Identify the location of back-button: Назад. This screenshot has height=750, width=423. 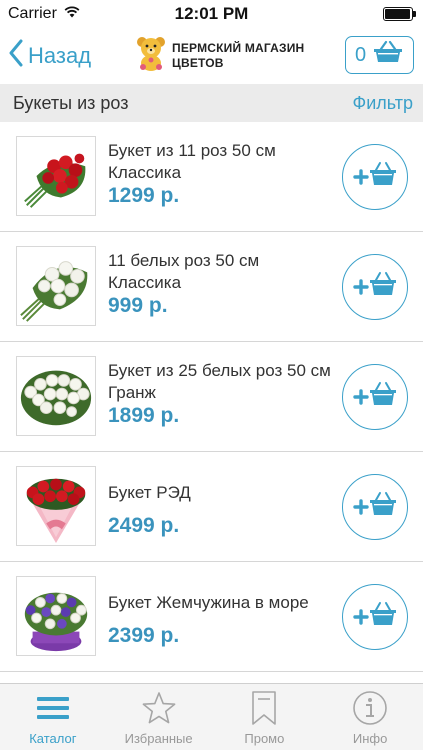
(49, 56).